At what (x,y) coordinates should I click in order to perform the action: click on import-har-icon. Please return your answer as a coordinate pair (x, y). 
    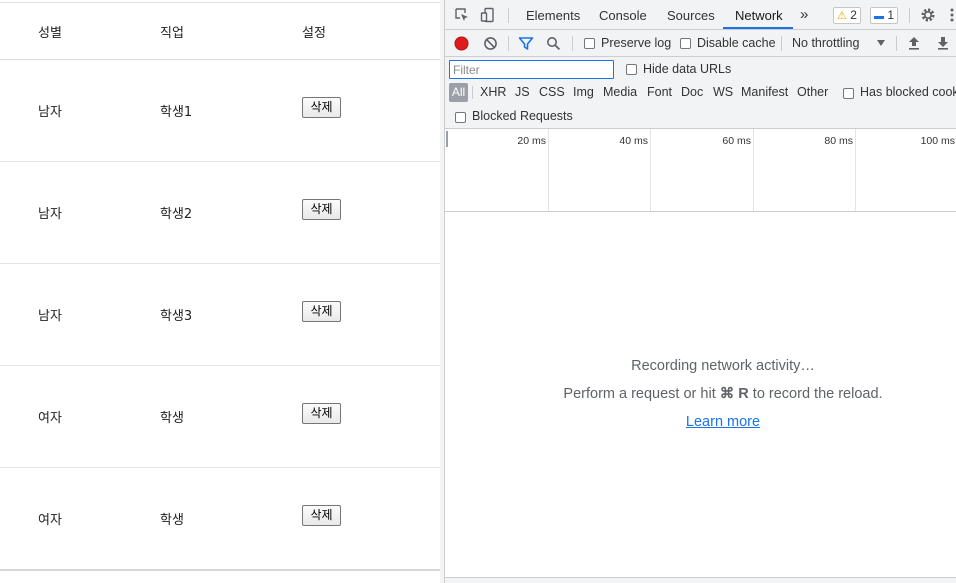
    Looking at the image, I should click on (914, 43).